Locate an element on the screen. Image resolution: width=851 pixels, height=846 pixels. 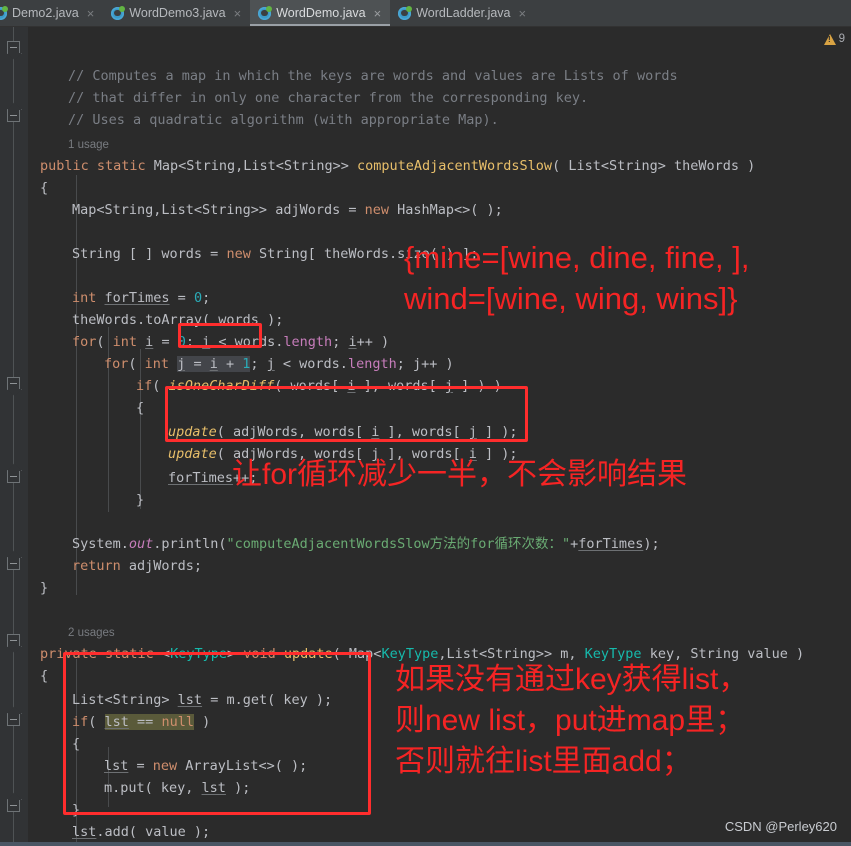
annotation-update-note-line3: 否则就往list里面add； is located at coordinates (543, 761).